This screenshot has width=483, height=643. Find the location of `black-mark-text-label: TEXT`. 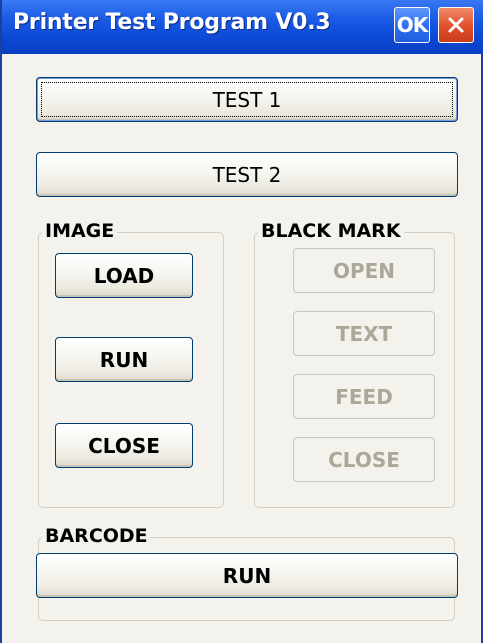

black-mark-text-label: TEXT is located at coordinates (364, 333).